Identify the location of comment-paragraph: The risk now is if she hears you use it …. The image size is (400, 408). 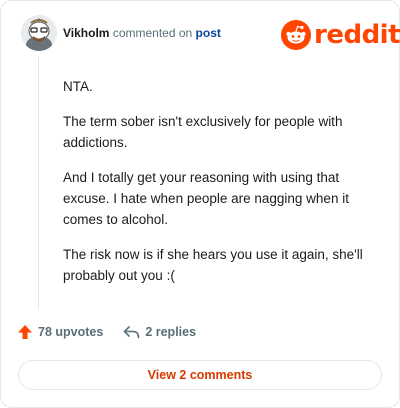
(213, 265).